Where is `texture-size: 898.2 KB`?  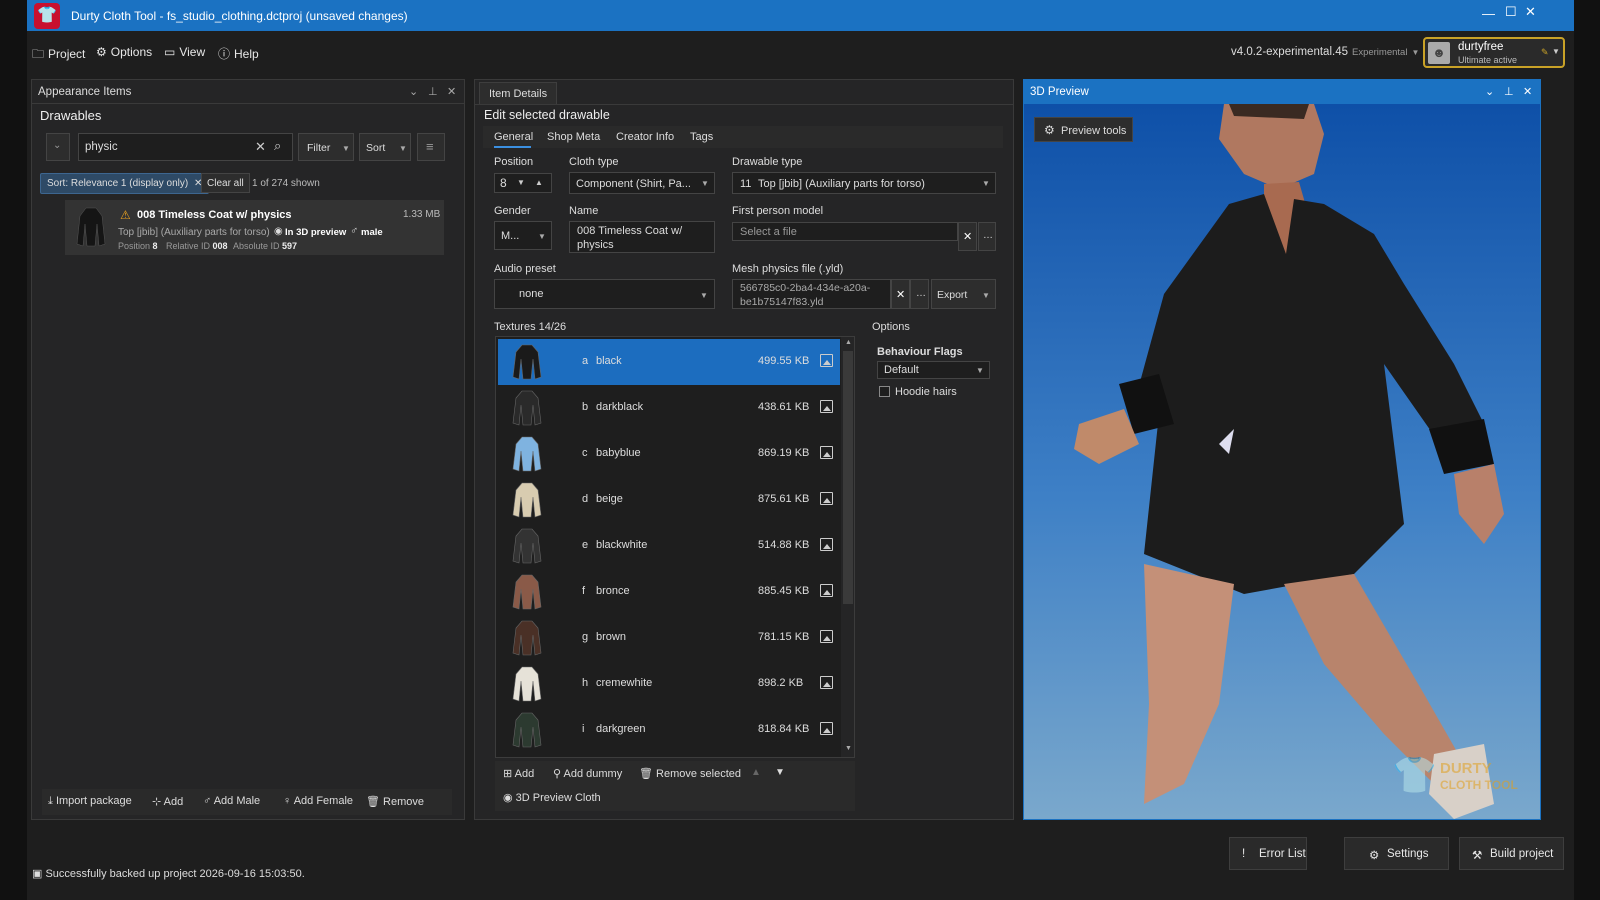
texture-size: 898.2 KB is located at coordinates (781, 683).